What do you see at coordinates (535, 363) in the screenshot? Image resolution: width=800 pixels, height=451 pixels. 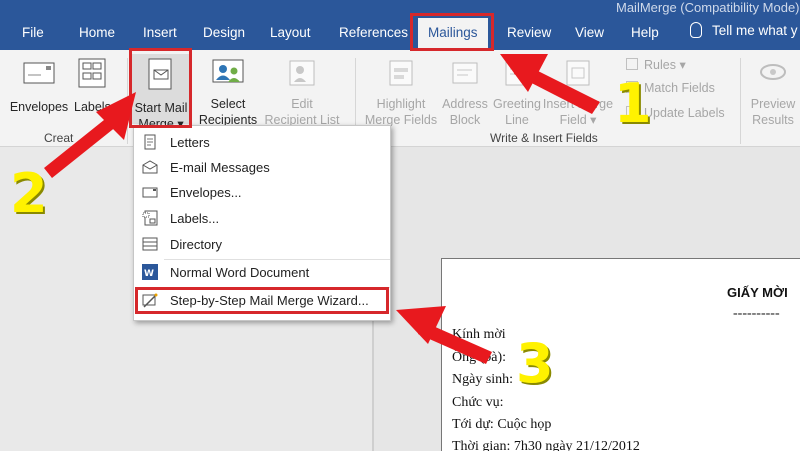 I see `step-number-3: 3` at bounding box center [535, 363].